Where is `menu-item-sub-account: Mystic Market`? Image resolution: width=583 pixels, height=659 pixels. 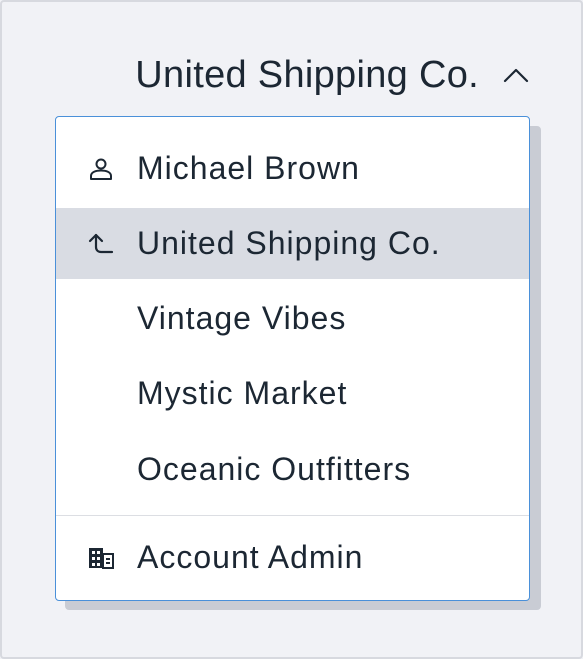 menu-item-sub-account: Mystic Market is located at coordinates (292, 393).